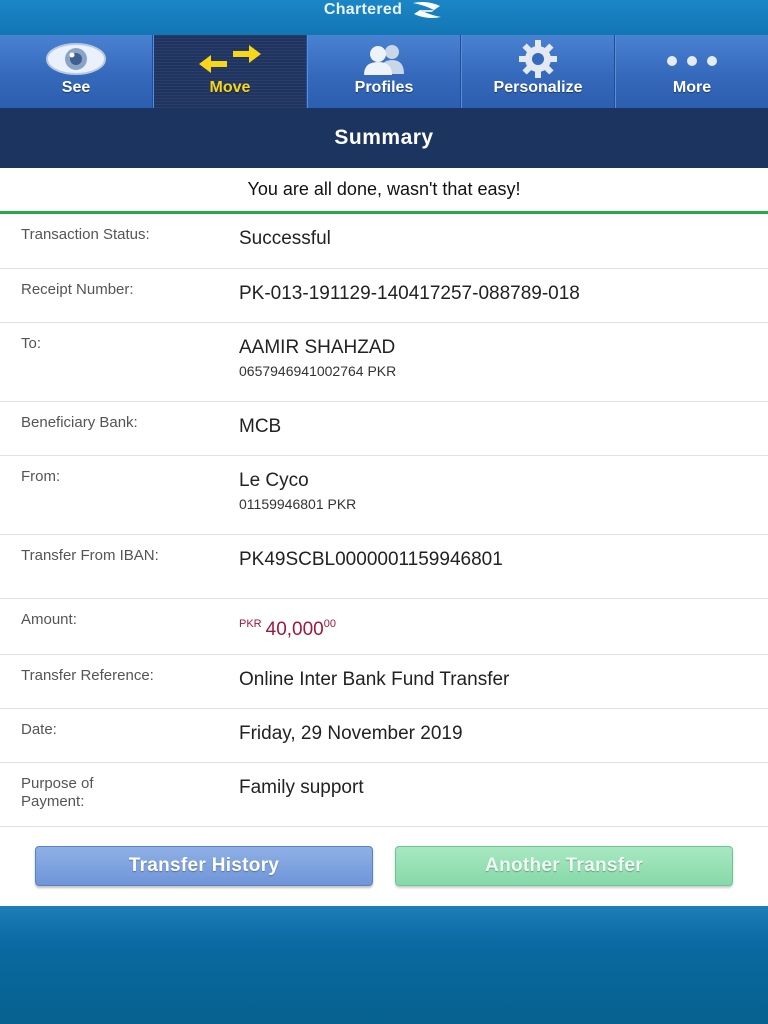  What do you see at coordinates (427, 10) in the screenshot?
I see `brand-logo-icon` at bounding box center [427, 10].